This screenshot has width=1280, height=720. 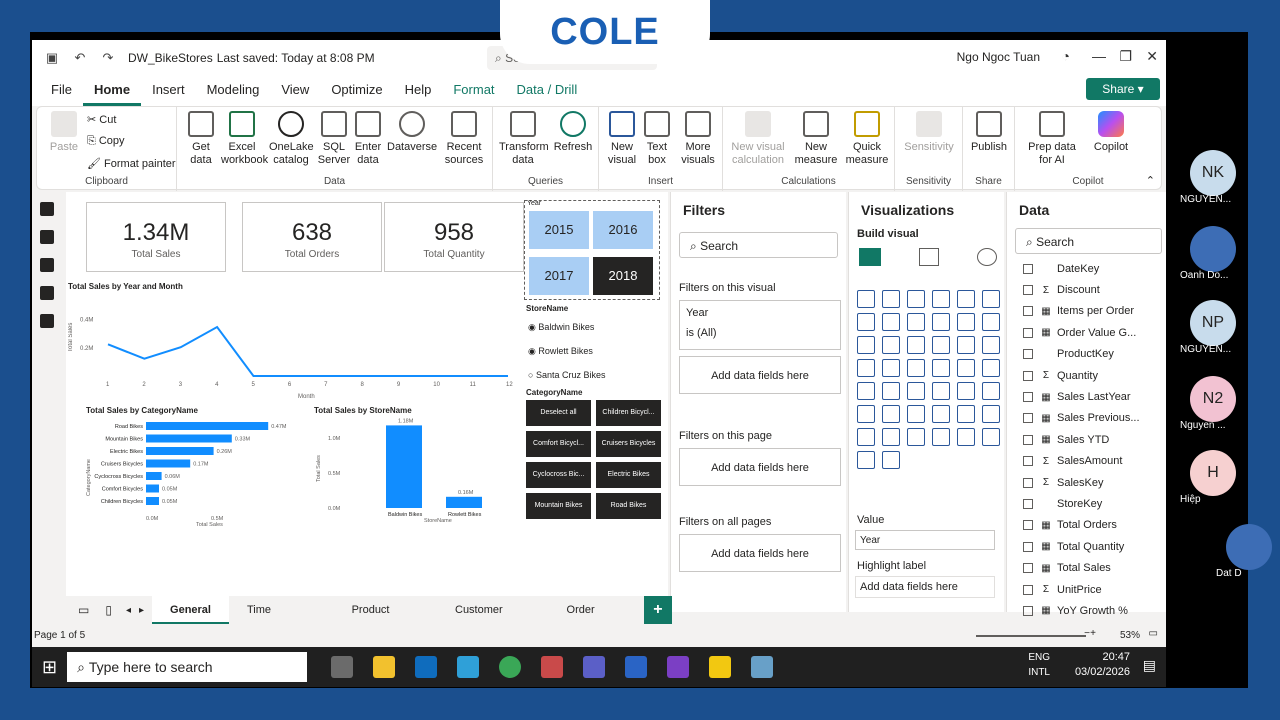 I want to click on zoom-in-icon: +, so click(x=1093, y=633).